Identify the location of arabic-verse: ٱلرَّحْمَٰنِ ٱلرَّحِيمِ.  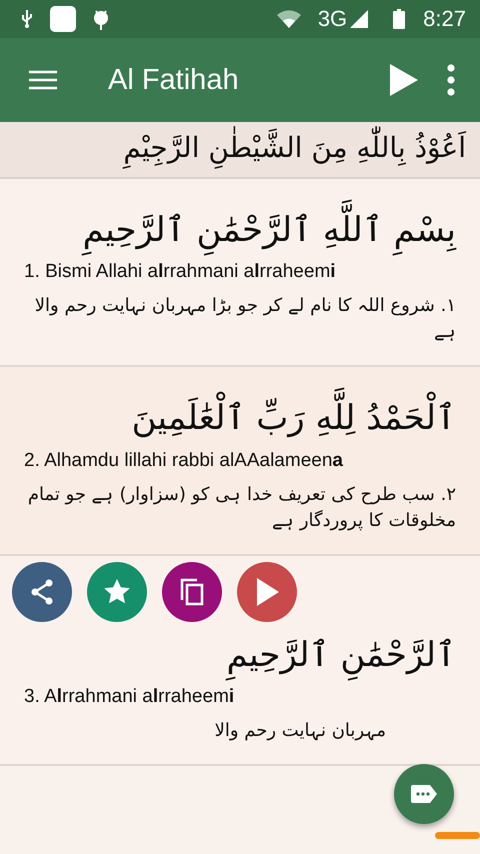
(240, 655).